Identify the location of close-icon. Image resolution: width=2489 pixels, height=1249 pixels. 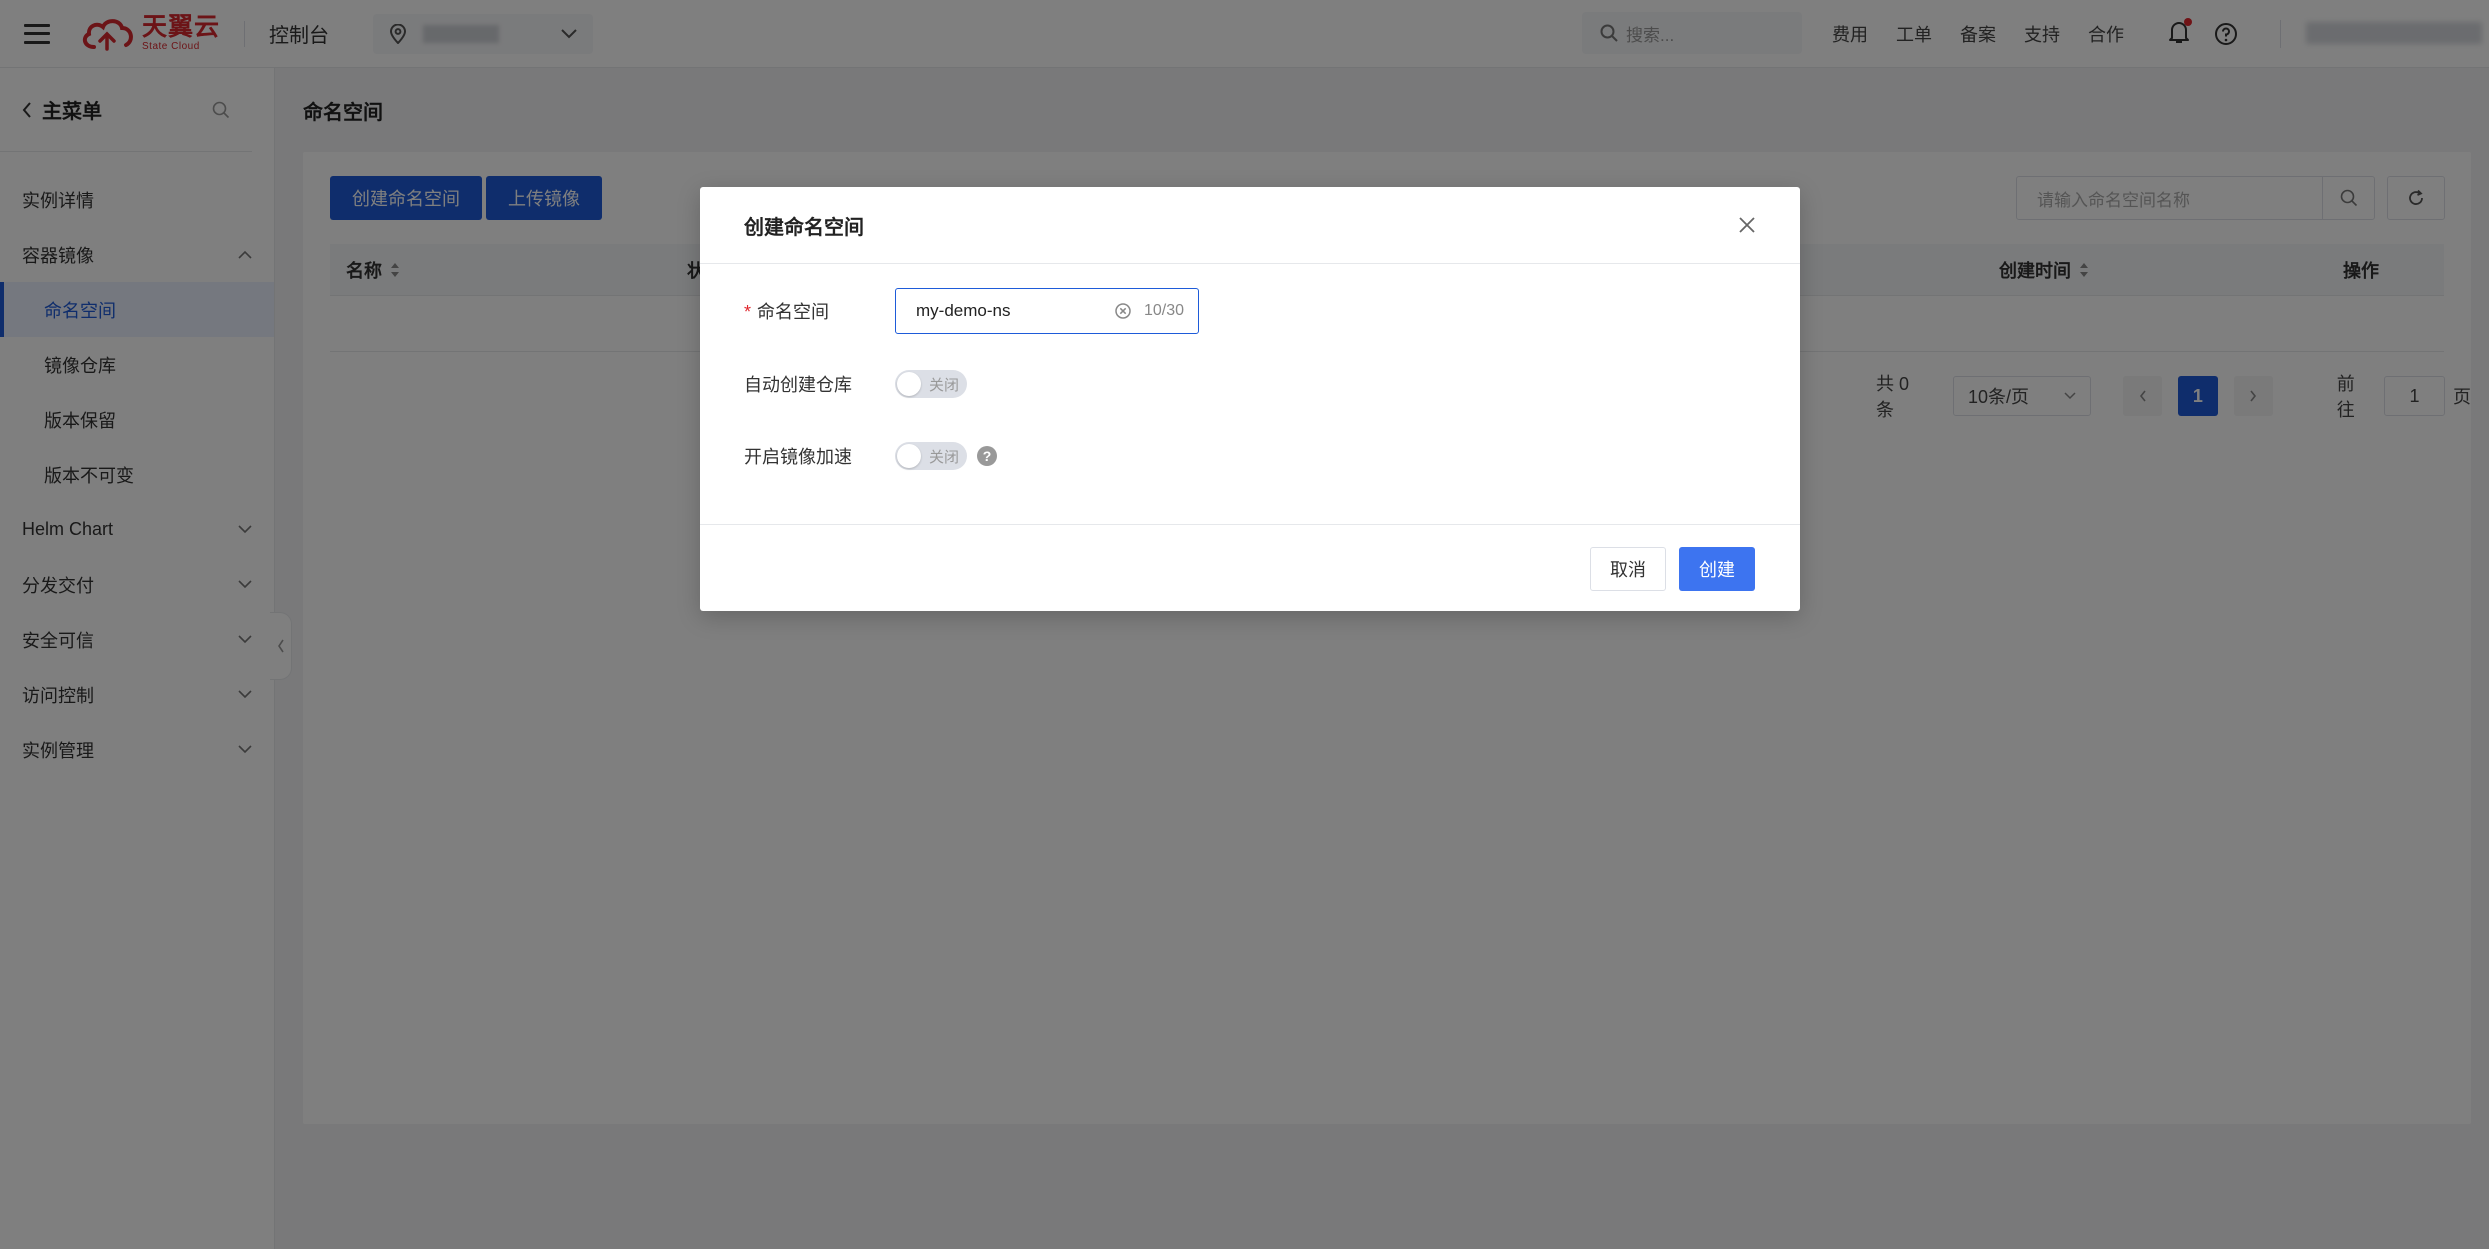
(1747, 225).